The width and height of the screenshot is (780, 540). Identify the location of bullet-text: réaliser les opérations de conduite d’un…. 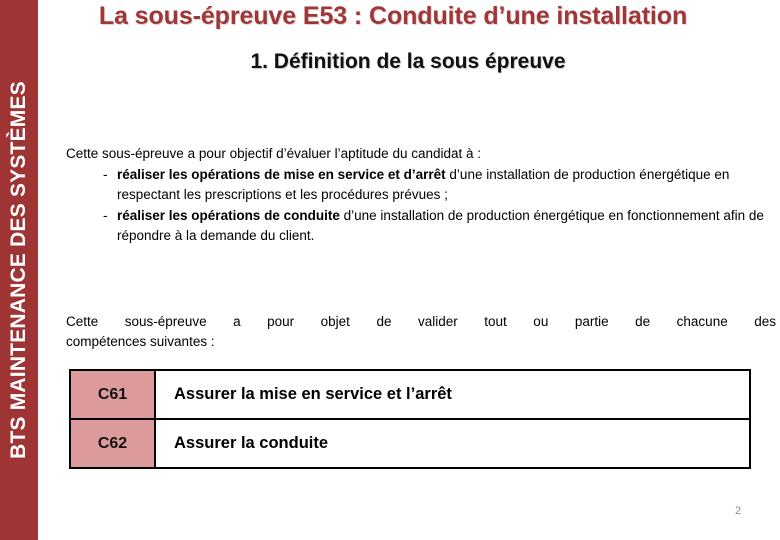
(441, 226).